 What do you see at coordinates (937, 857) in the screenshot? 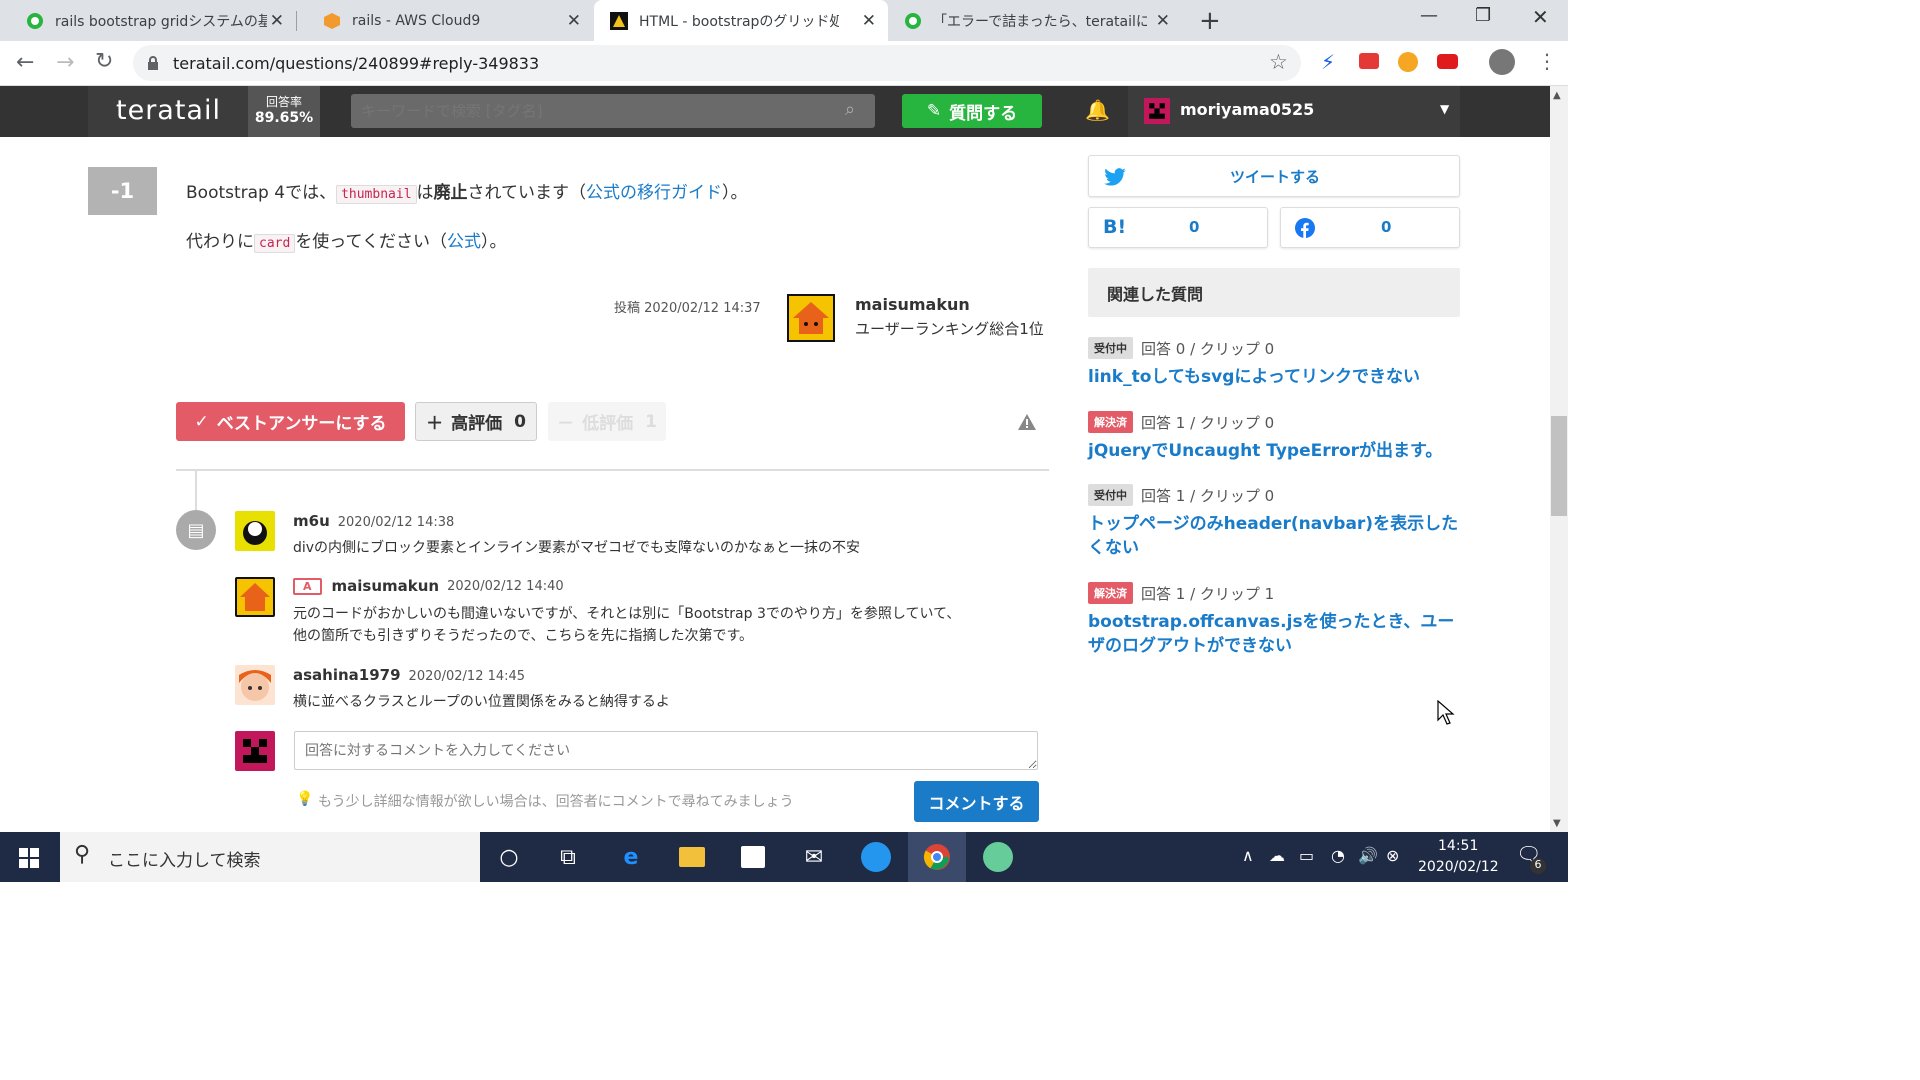
I see `chrome-icon` at bounding box center [937, 857].